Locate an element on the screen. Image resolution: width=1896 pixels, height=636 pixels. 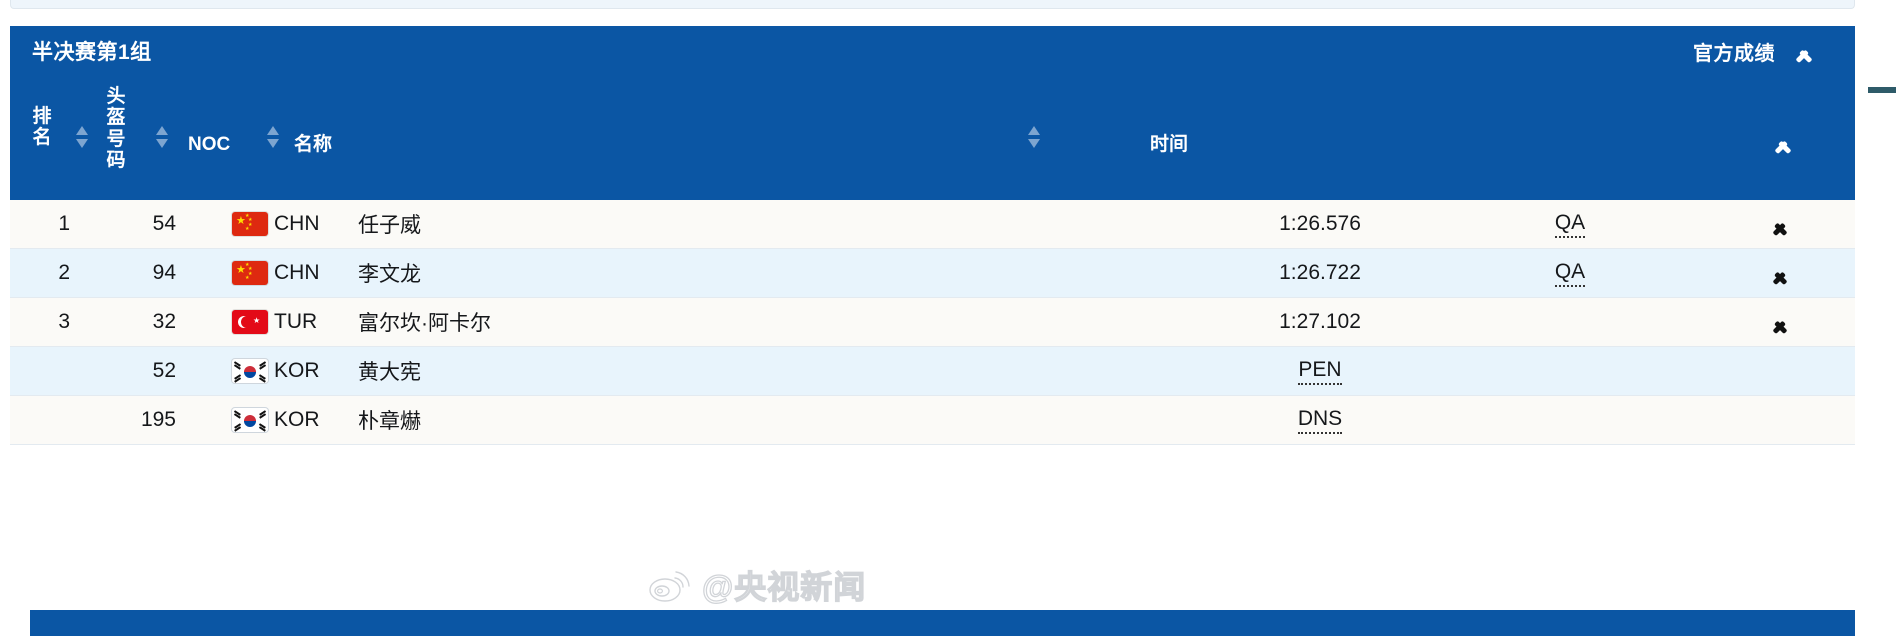
cell-rank: 1 is located at coordinates (40, 224).